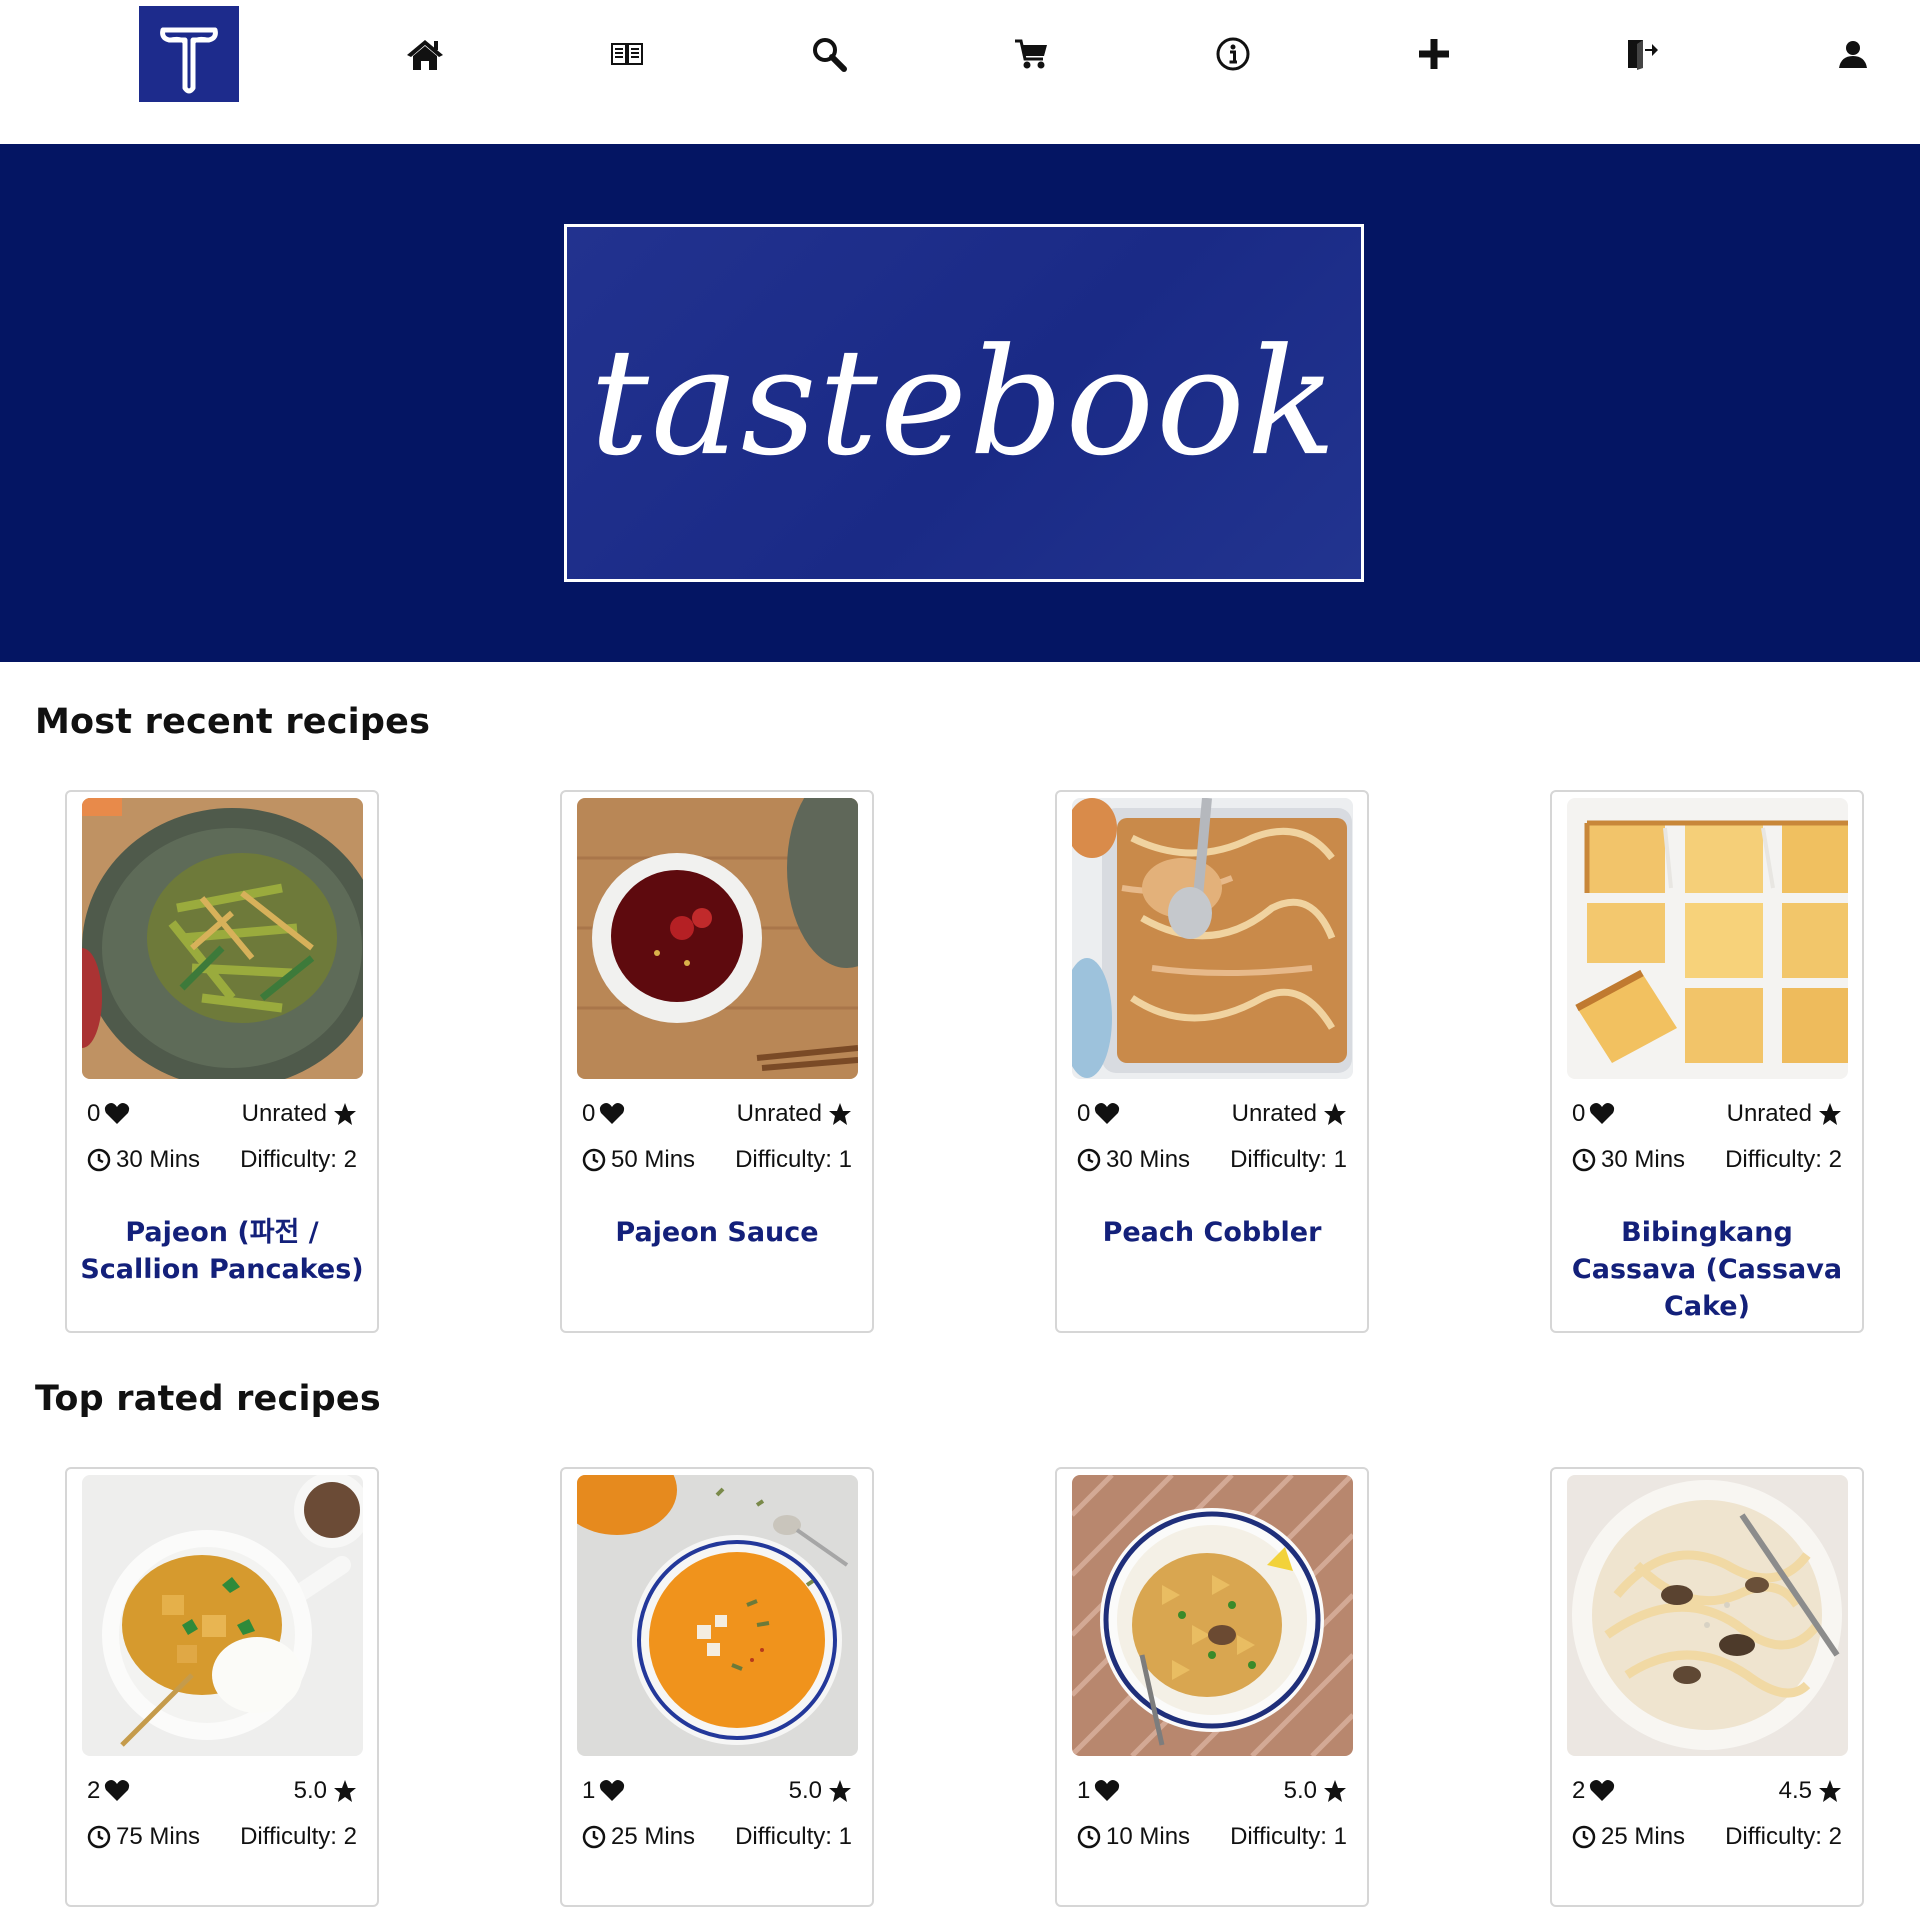 The width and height of the screenshot is (1920, 1907). What do you see at coordinates (1707, 1269) in the screenshot?
I see `recipe-title: Bibingkang Cassava (Cassava Cake)` at bounding box center [1707, 1269].